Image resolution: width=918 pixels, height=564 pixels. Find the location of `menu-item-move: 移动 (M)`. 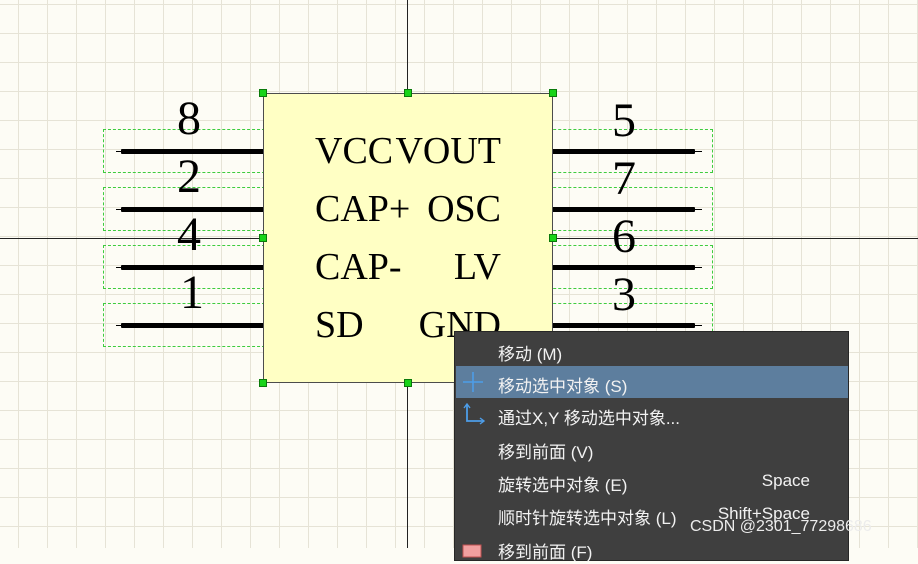

menu-item-move: 移动 (M) is located at coordinates (652, 350).